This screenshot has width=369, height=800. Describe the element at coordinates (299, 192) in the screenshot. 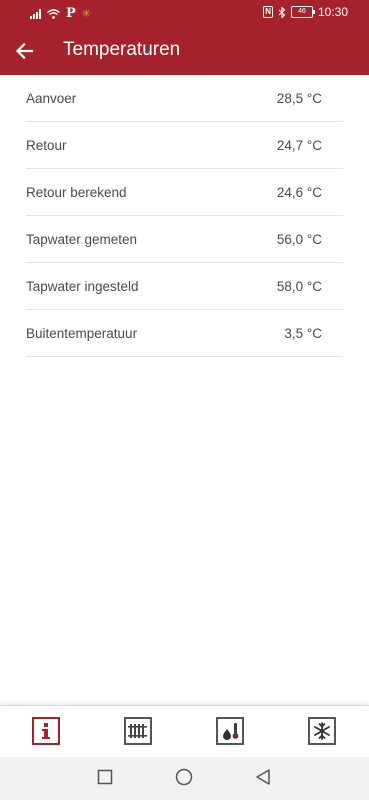

I see `temperature-value: 24,6 °C` at that location.